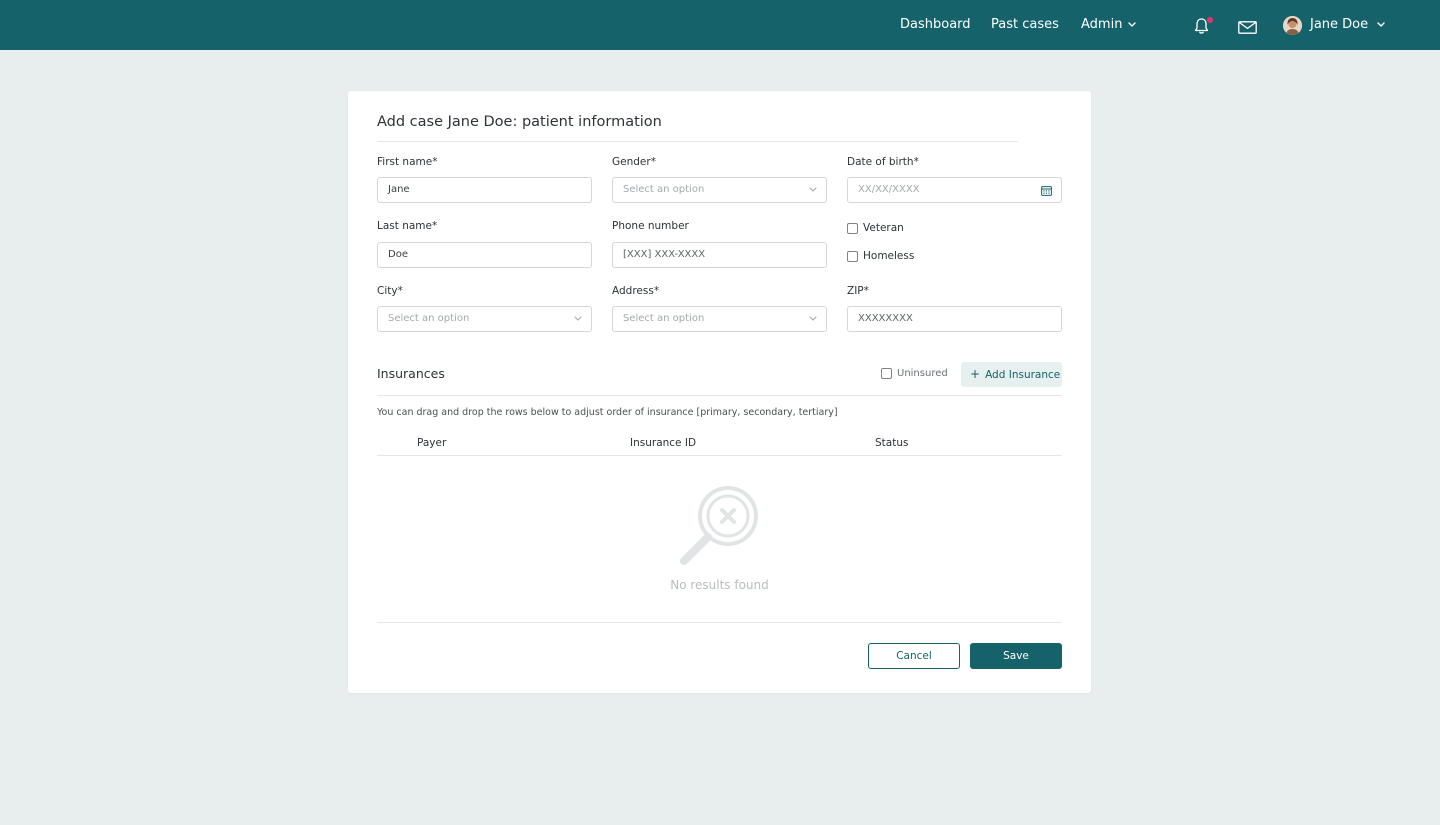 This screenshot has height=825, width=1440. Describe the element at coordinates (429, 318) in the screenshot. I see `city-select-placeholder: Select an option` at that location.